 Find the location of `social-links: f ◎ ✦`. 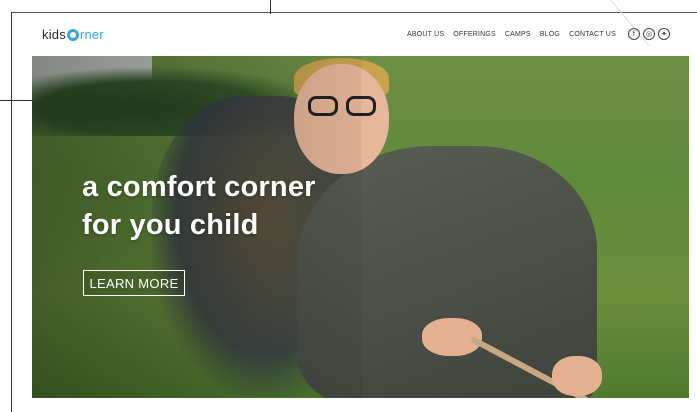

social-links: f ◎ ✦ is located at coordinates (649, 34).